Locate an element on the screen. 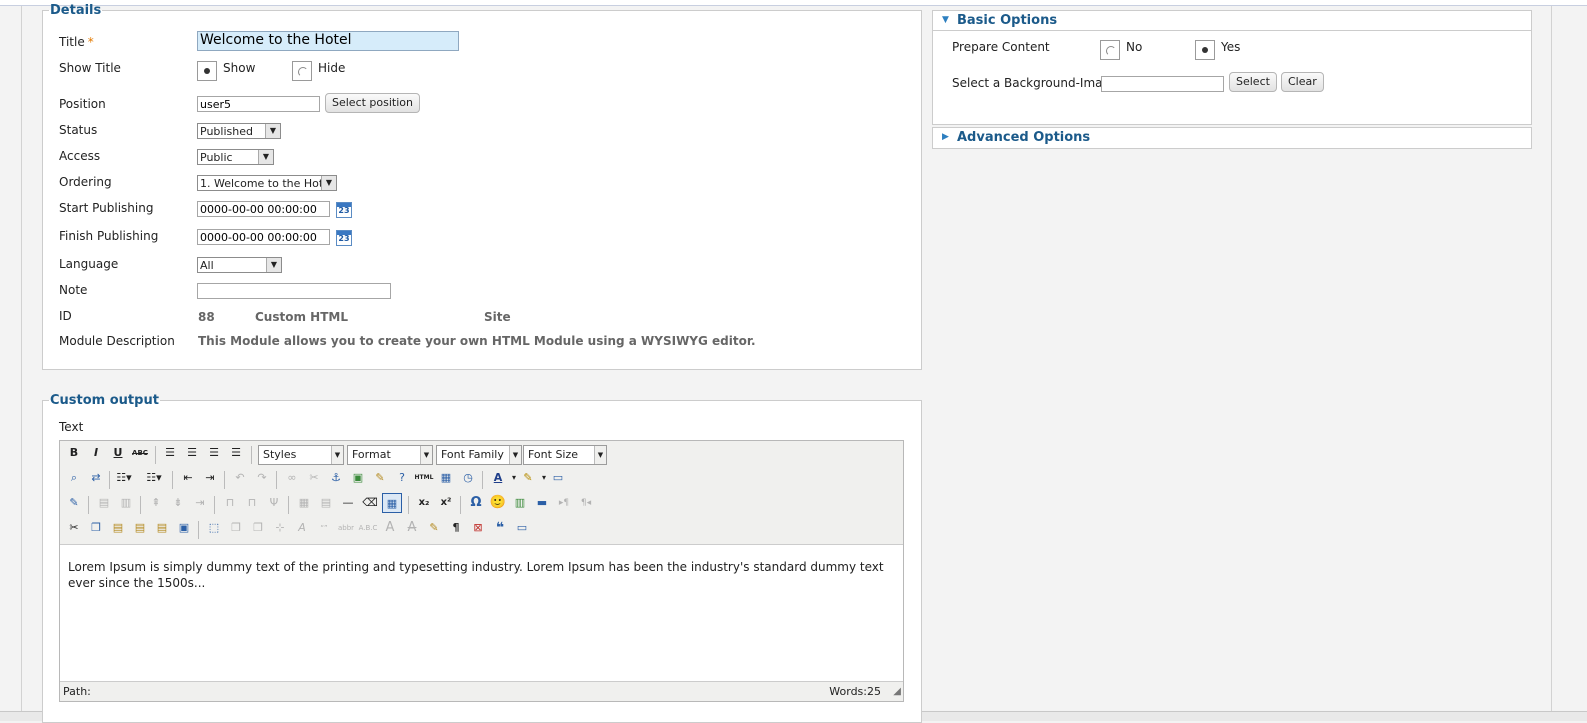 The width and height of the screenshot is (1587, 723). status-select: Published ▼ is located at coordinates (239, 131).